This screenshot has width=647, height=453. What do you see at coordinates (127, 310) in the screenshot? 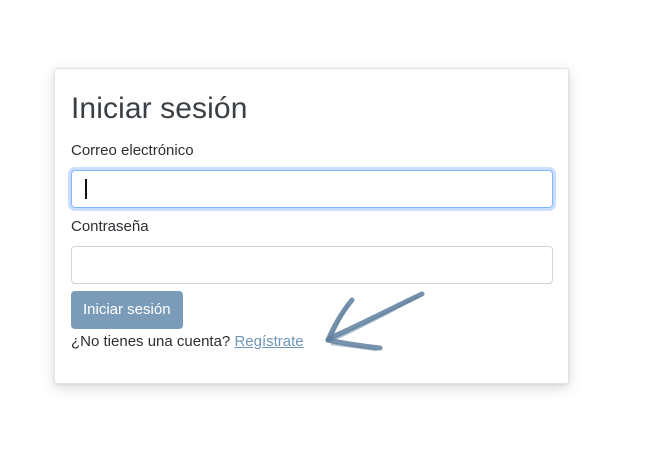
I see `login-button: Iniciar sesión` at bounding box center [127, 310].